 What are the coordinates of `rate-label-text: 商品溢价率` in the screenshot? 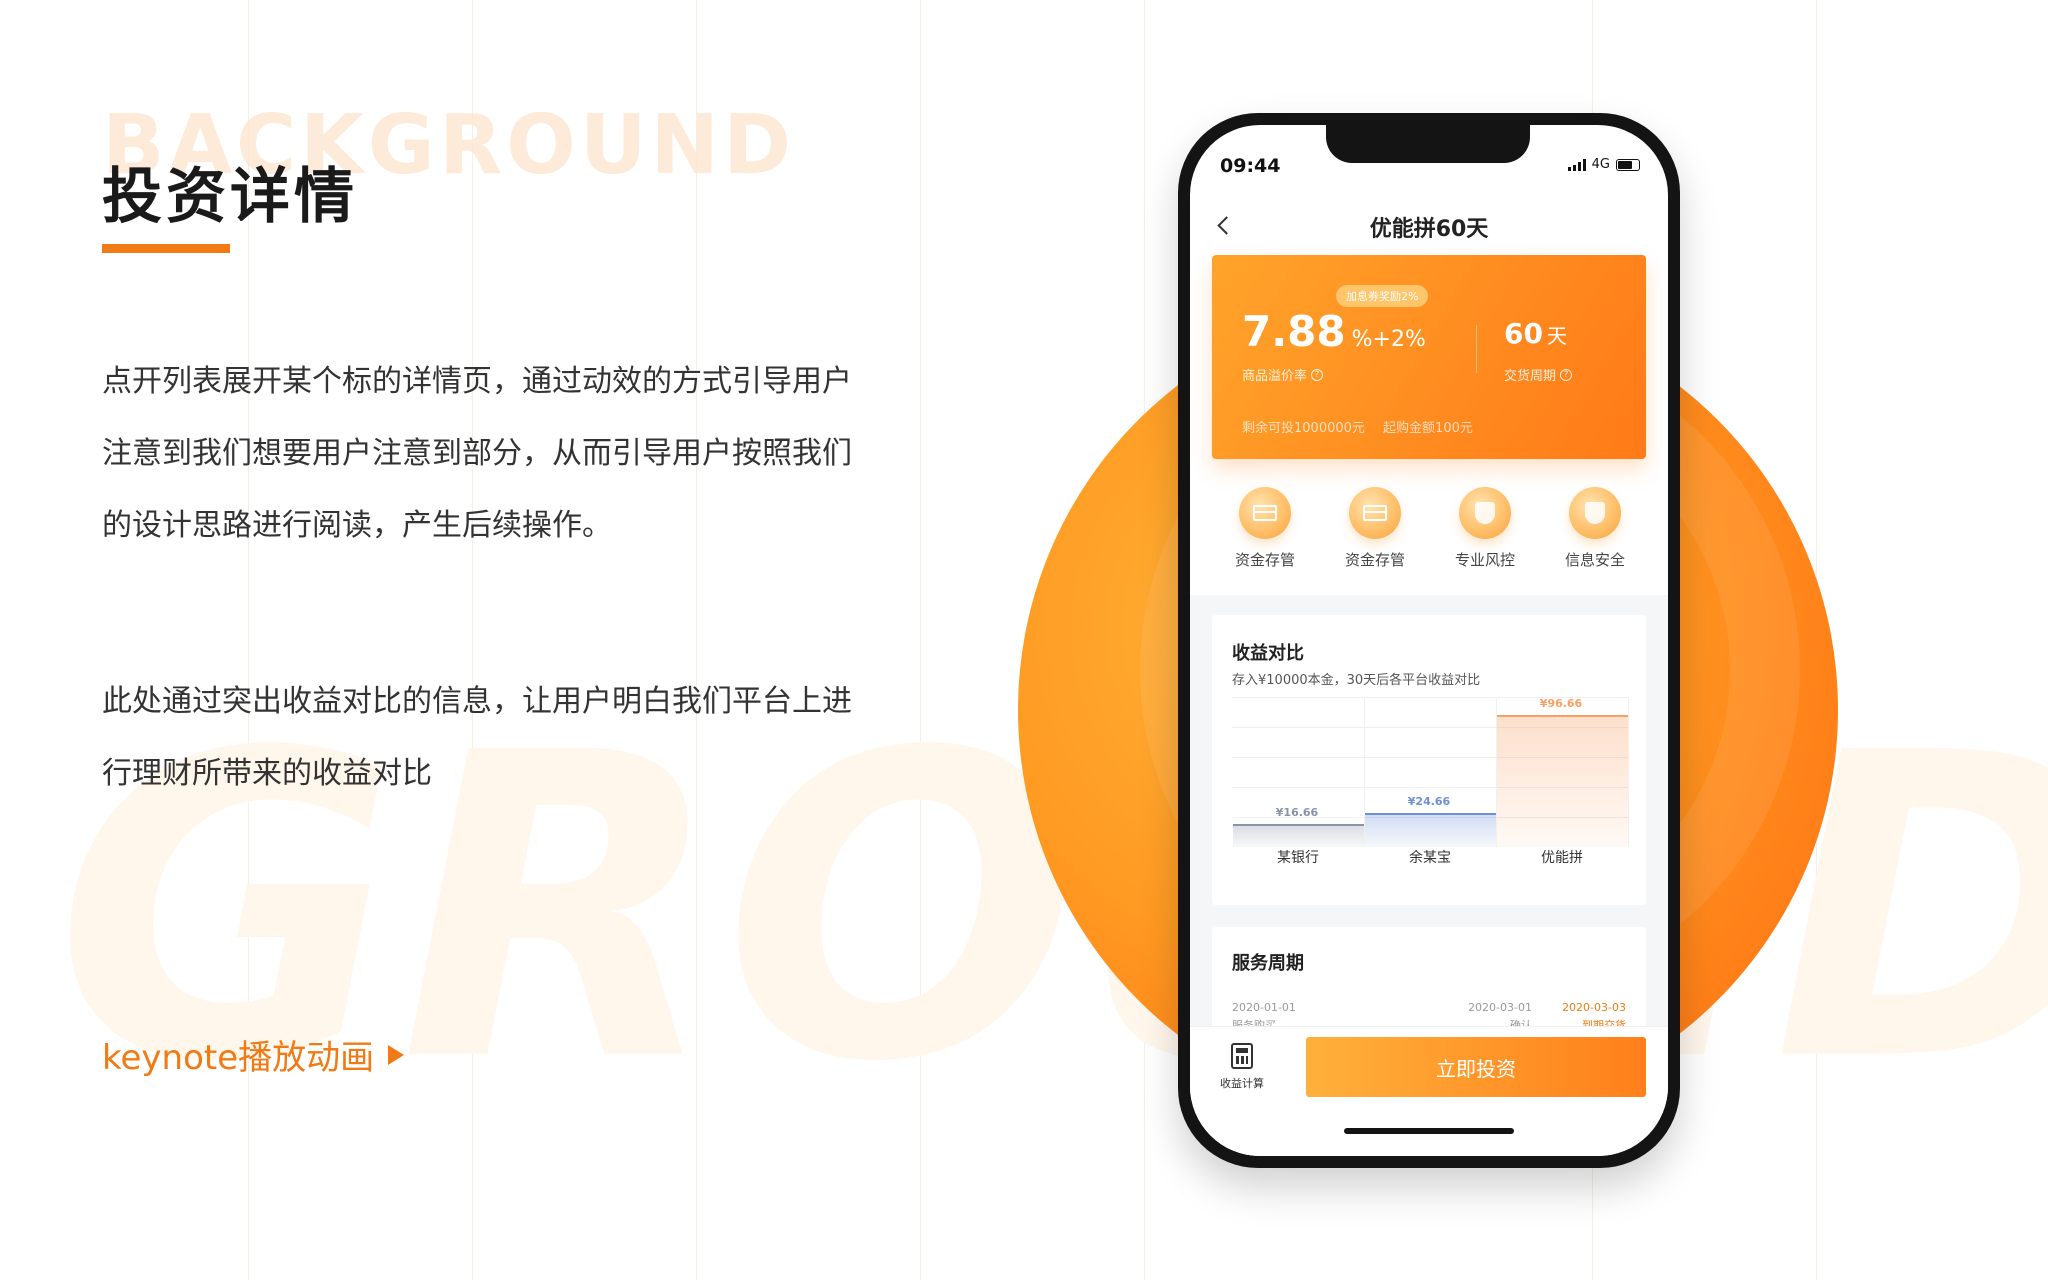 It's located at (1275, 376).